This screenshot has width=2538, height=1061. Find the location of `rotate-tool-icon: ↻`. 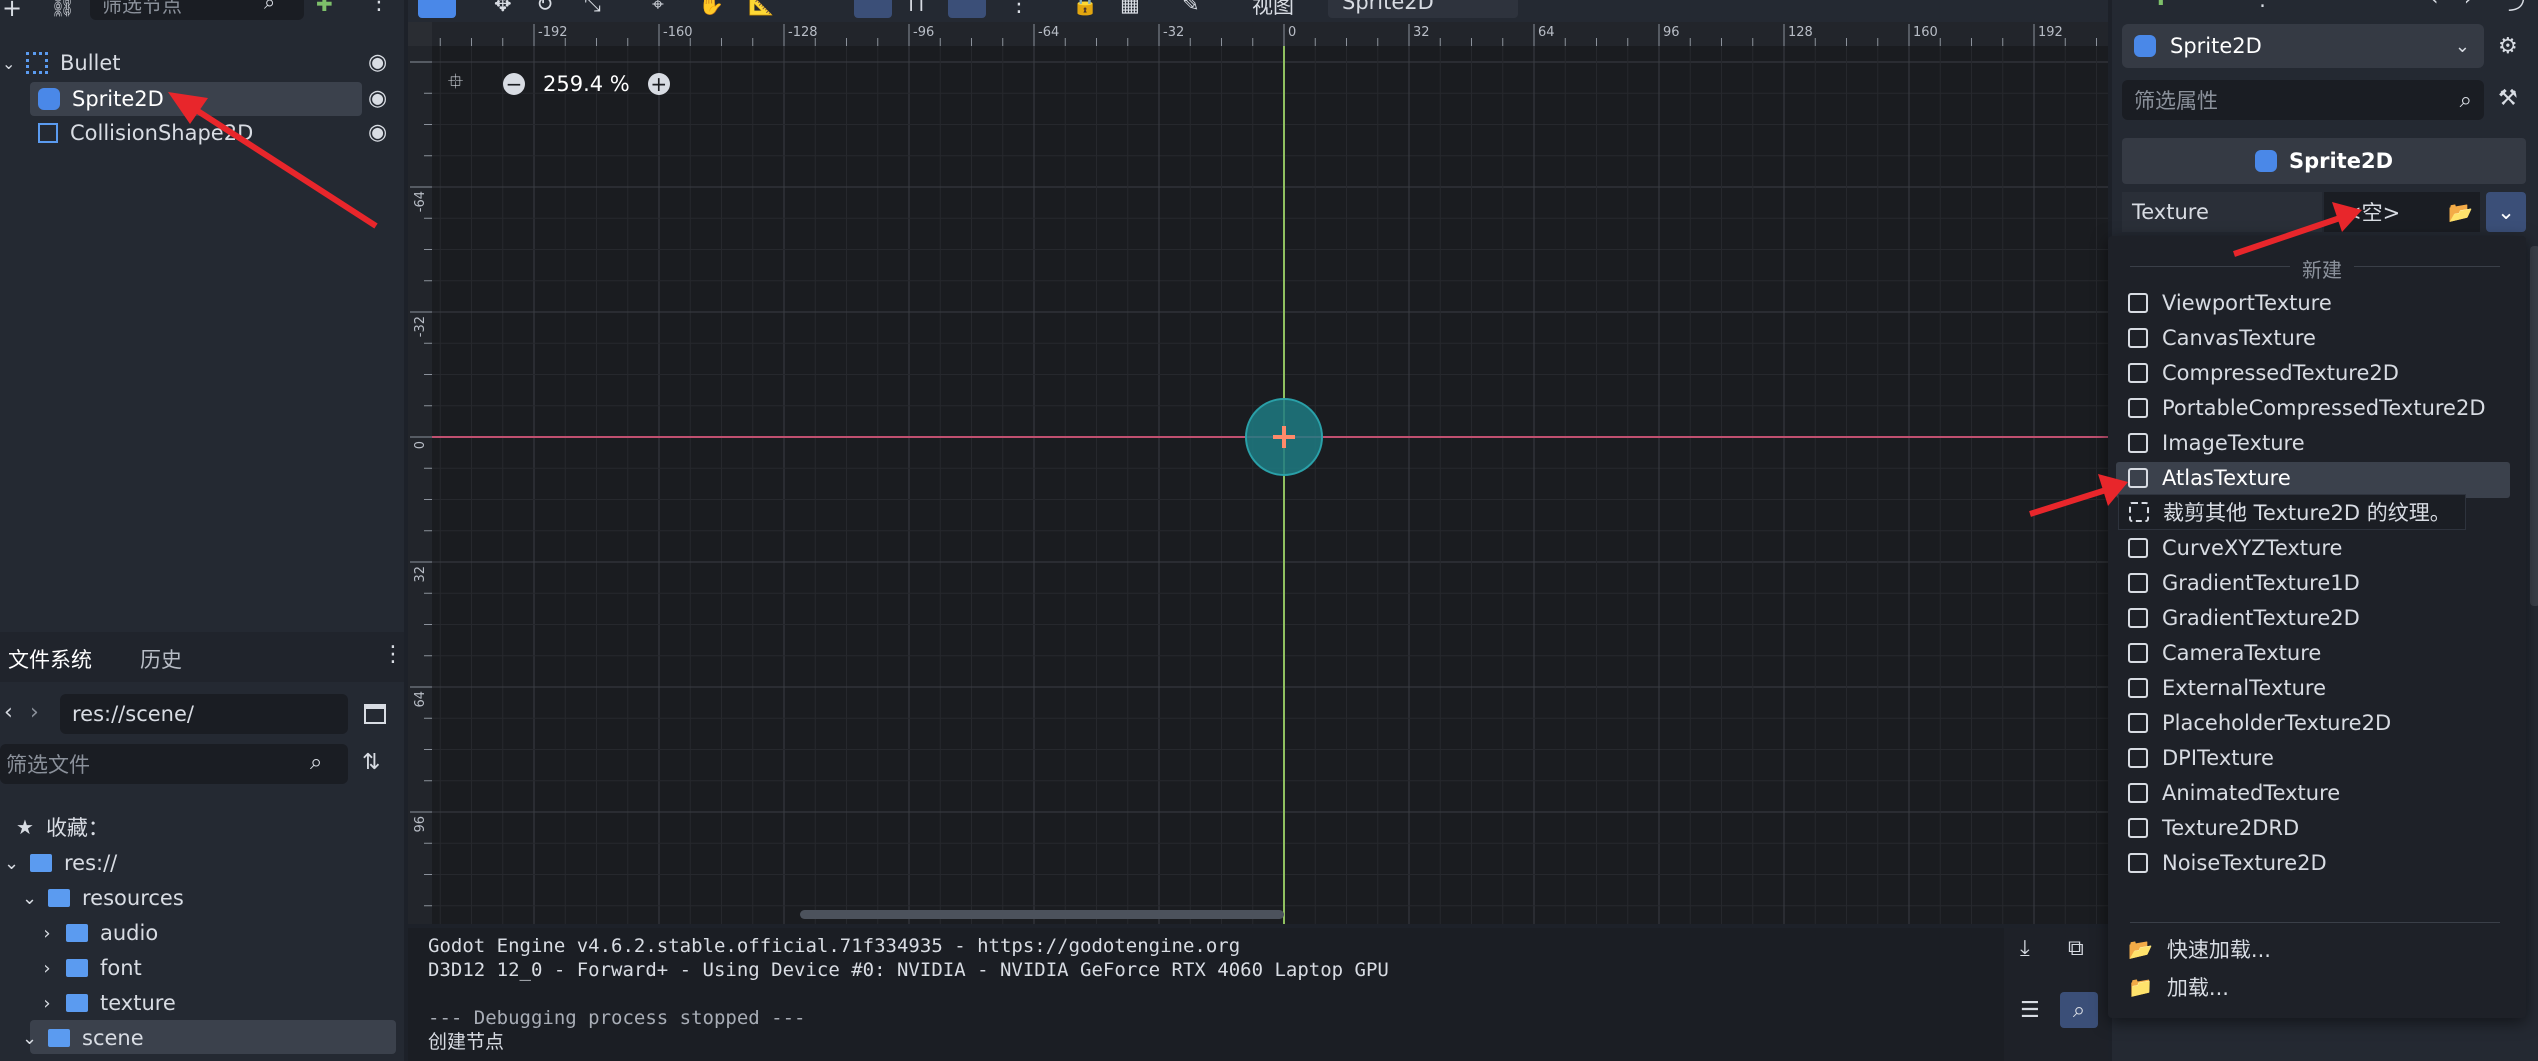

rotate-tool-icon: ↻ is located at coordinates (545, 8).